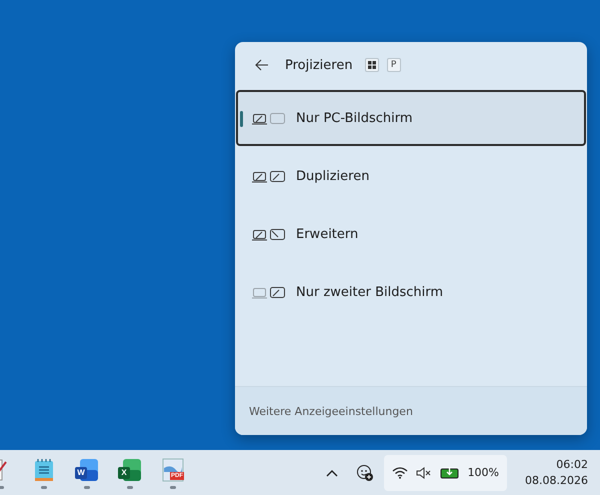  I want to click on taskbar-app-button: X, so click(130, 476).